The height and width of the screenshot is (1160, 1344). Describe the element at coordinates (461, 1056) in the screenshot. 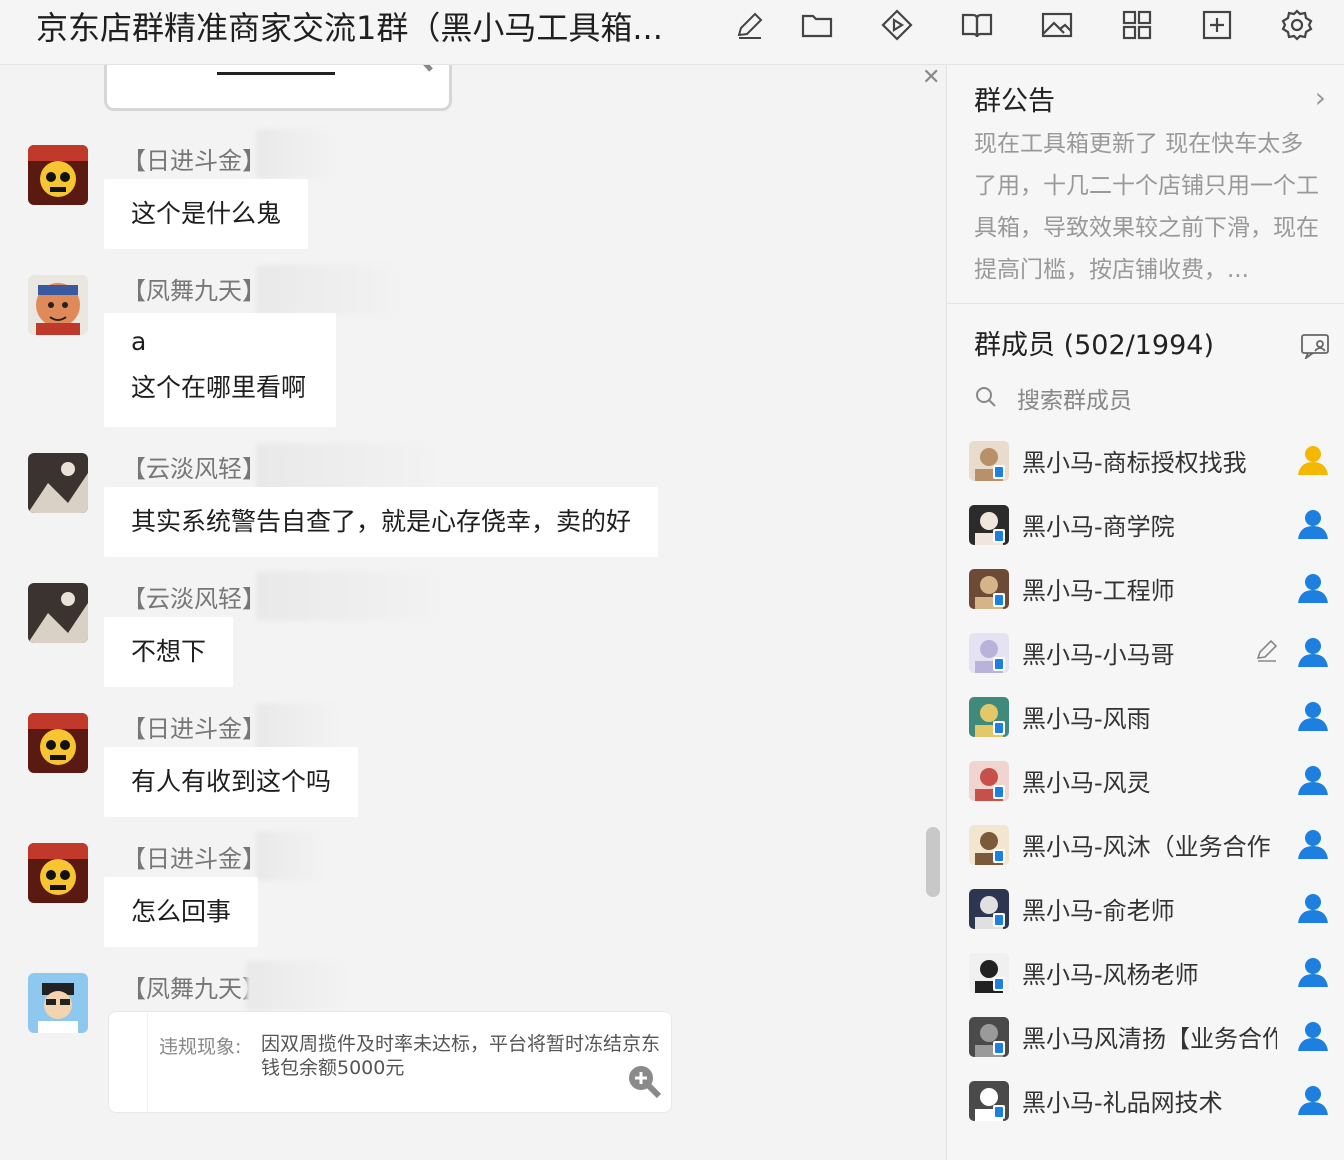

I see `card-text: 因双周揽件及时率未达标，平台将暂时冻结京东钱包余额5000元` at that location.